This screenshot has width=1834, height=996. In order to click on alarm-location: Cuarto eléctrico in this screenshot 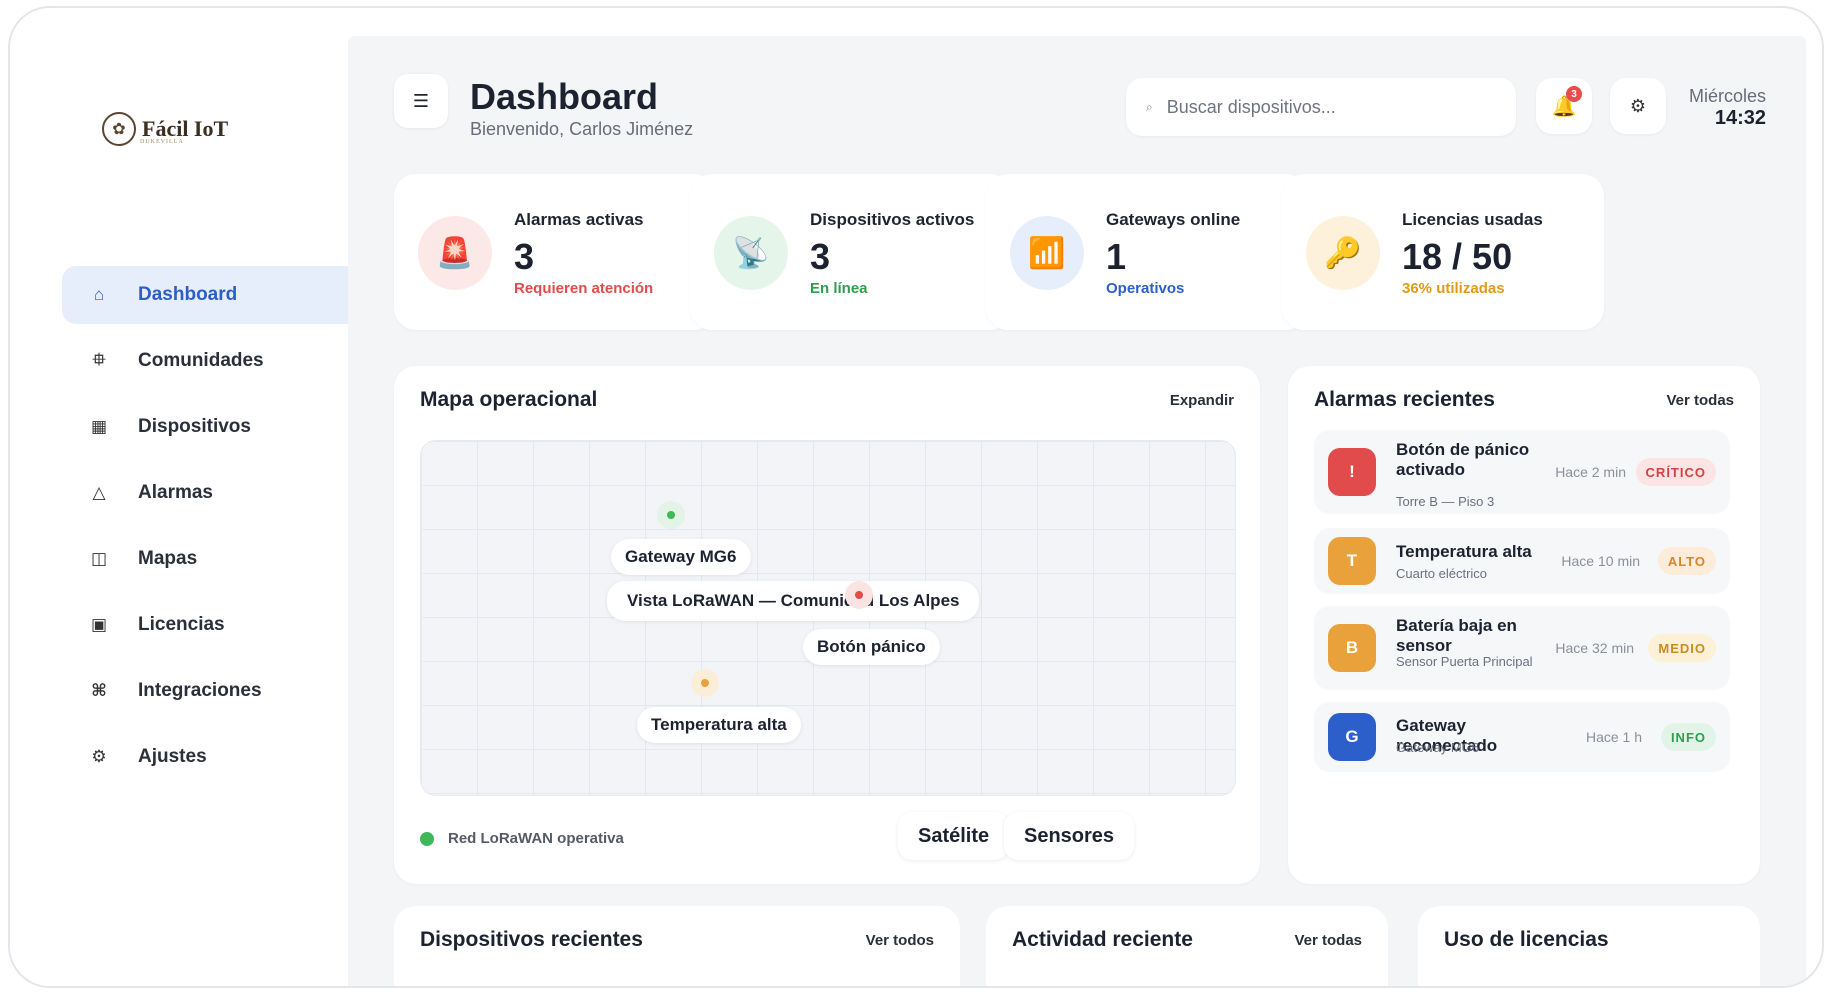, I will do `click(1442, 573)`.